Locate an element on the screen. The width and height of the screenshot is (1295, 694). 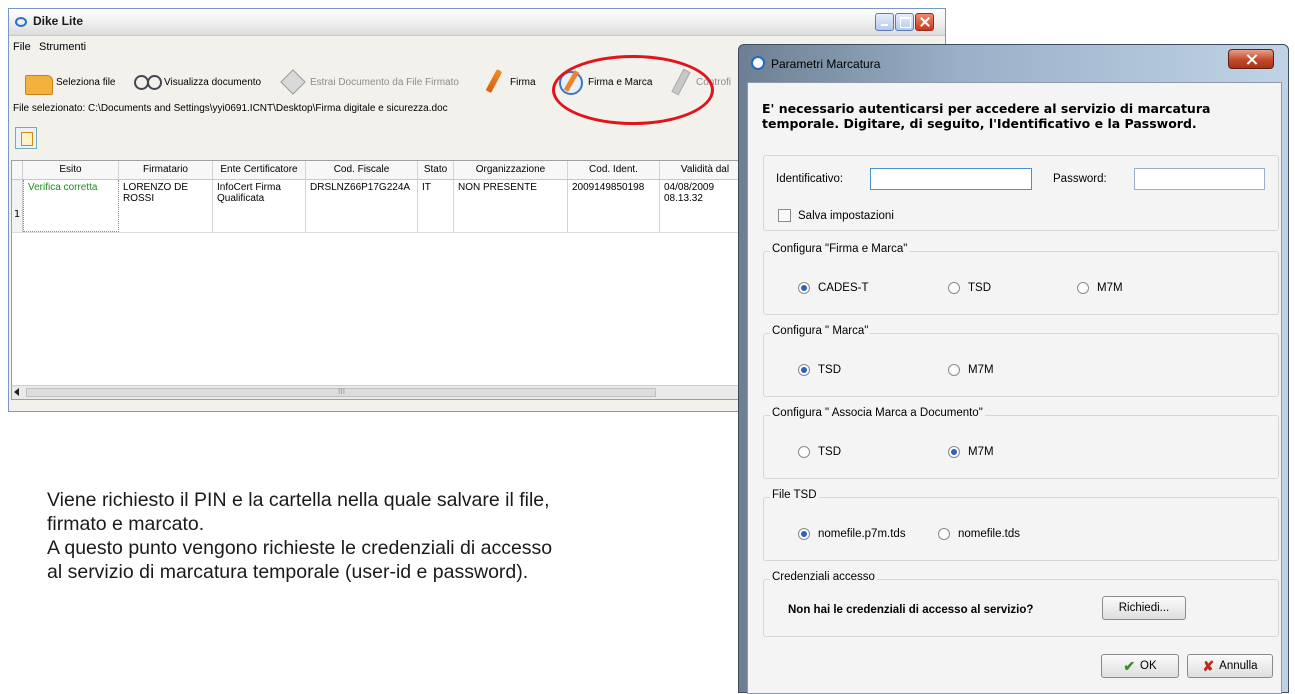
radio-tds: nomefile.tds is located at coordinates (979, 534).